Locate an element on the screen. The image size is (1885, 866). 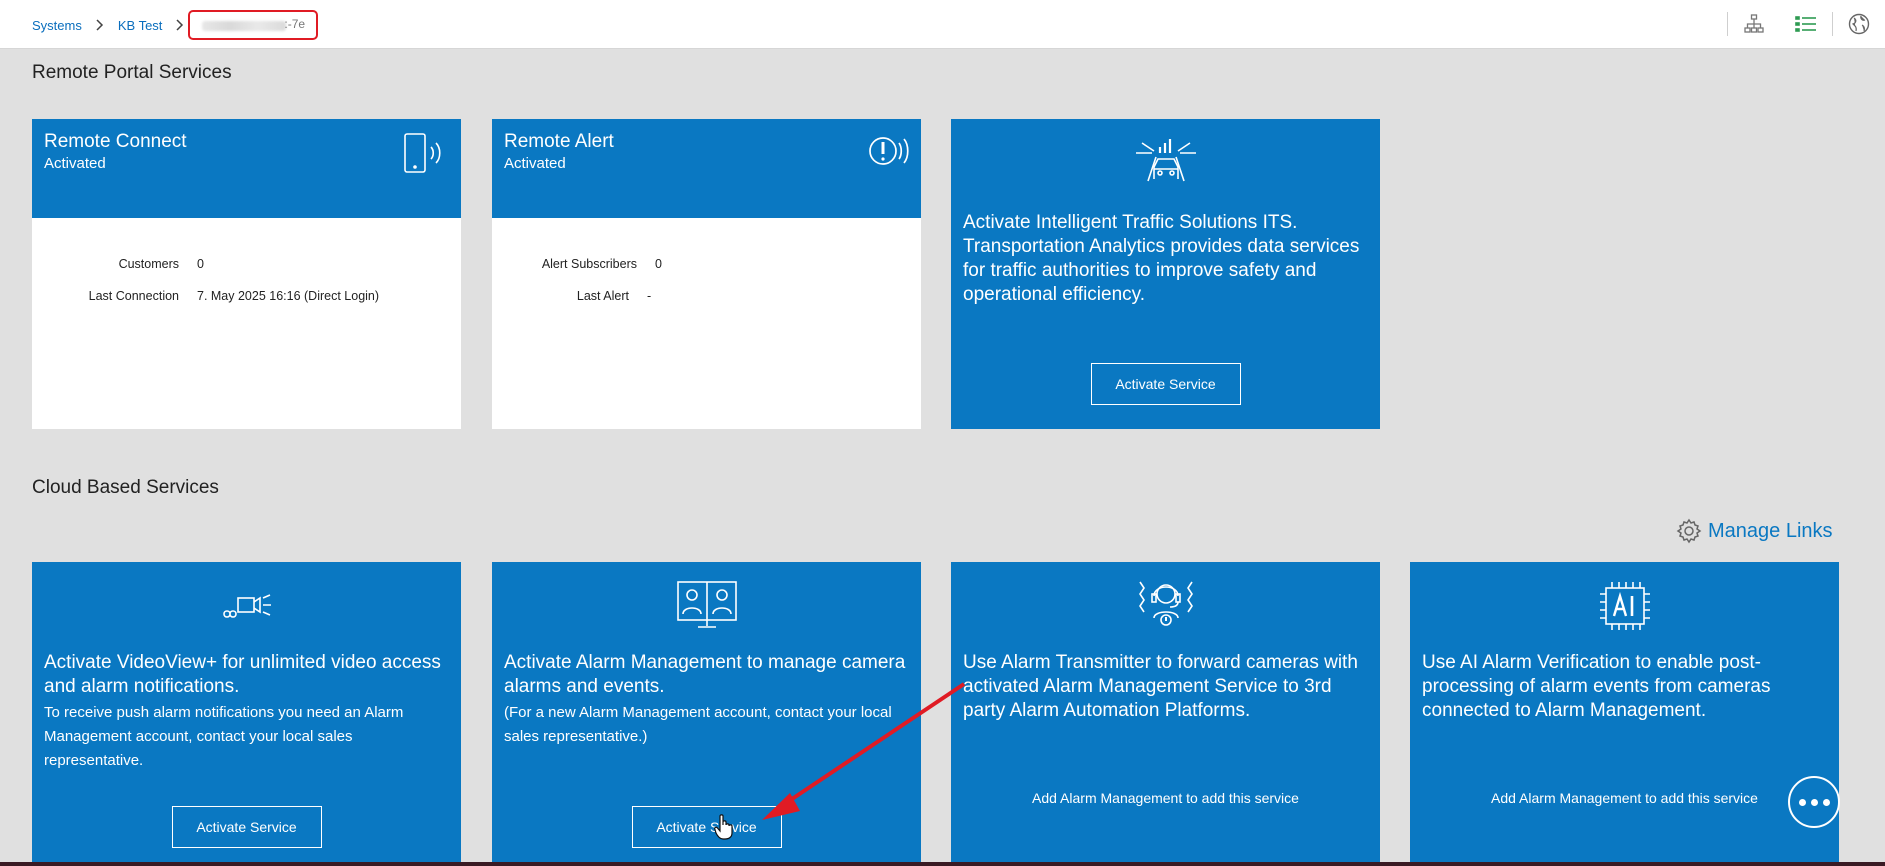
breadcrumb-kb-test: KB Test is located at coordinates (140, 25).